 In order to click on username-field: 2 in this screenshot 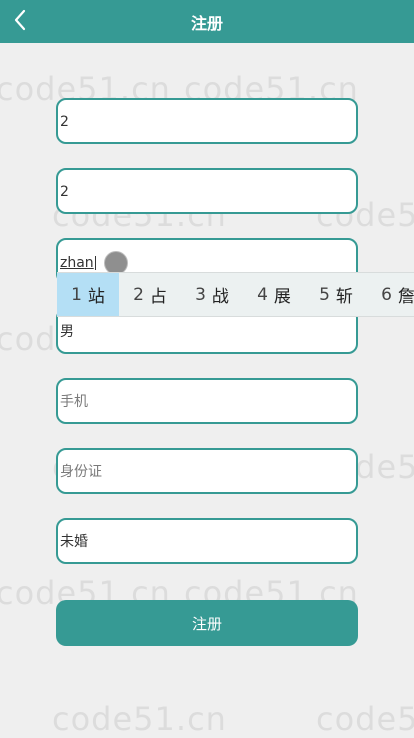, I will do `click(207, 121)`.